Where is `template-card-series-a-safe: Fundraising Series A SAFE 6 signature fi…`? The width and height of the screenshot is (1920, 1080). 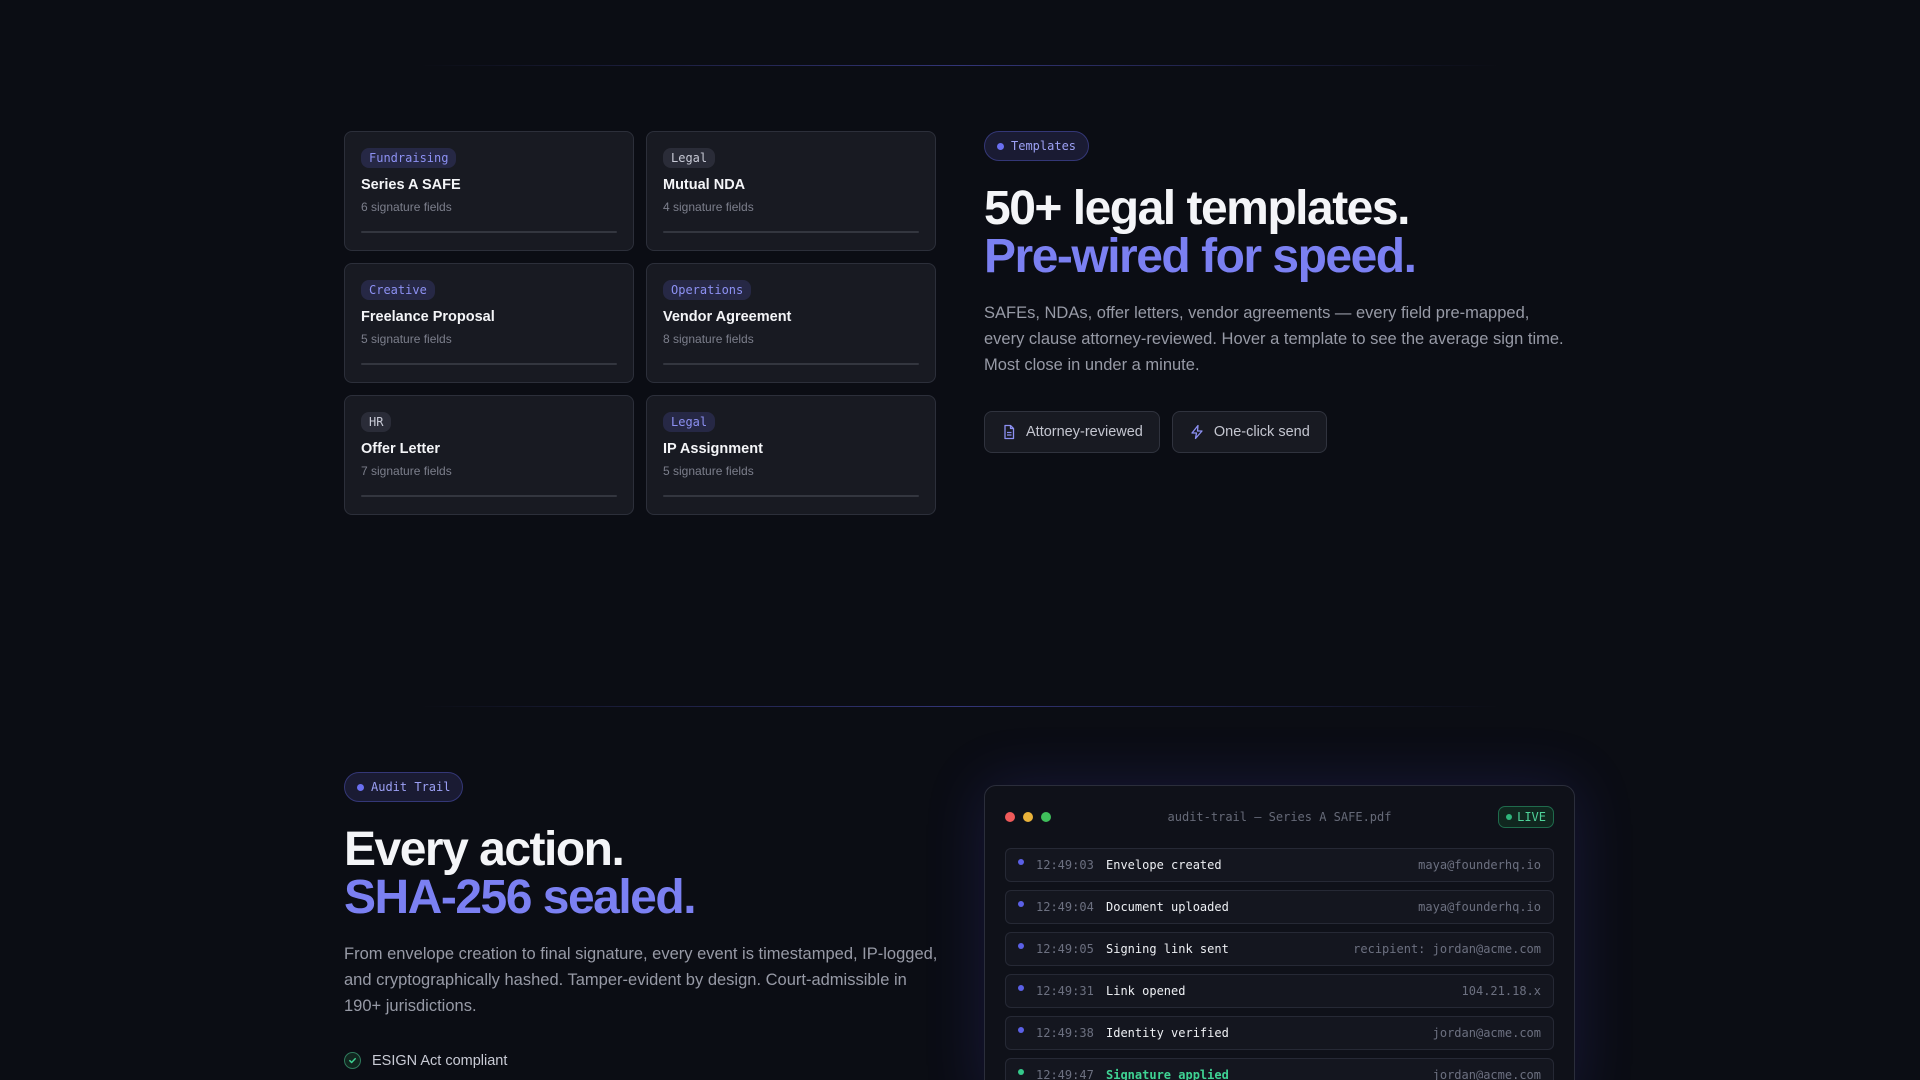
template-card-series-a-safe: Fundraising Series A SAFE 6 signature fi… is located at coordinates (489, 191).